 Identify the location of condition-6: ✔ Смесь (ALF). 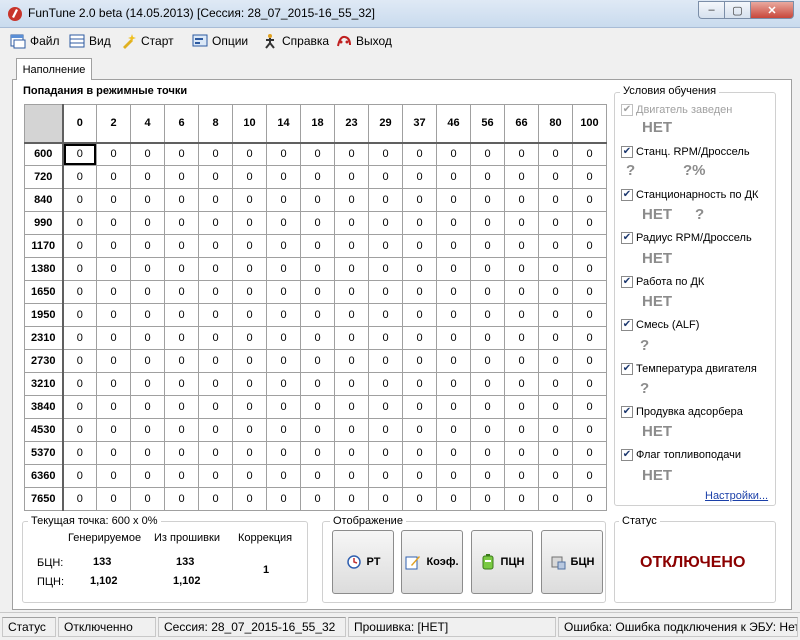
(660, 325).